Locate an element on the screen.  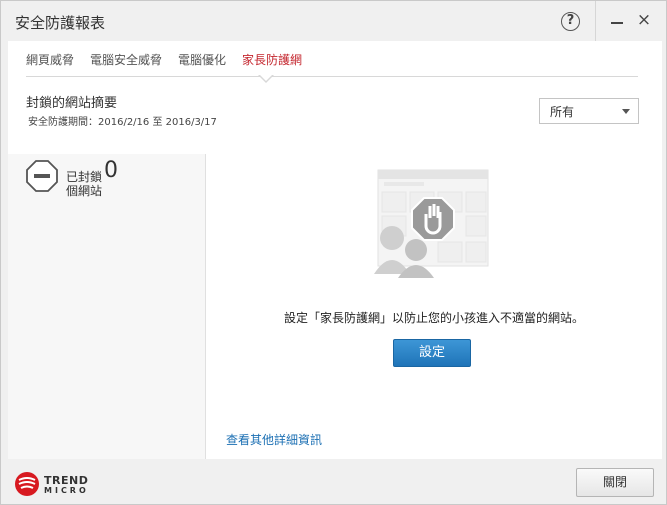
help-button: ? is located at coordinates (570, 21).